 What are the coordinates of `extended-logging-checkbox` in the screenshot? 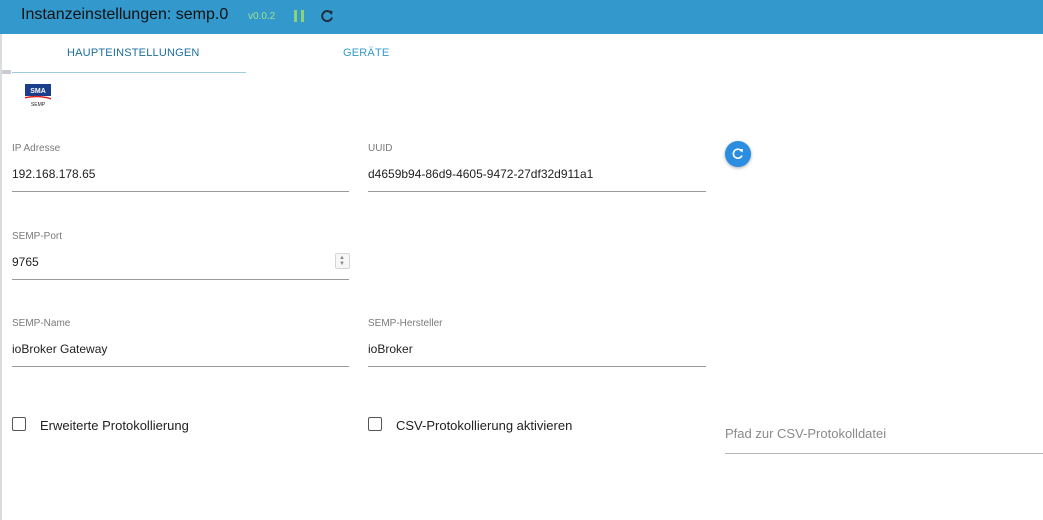 It's located at (19, 424).